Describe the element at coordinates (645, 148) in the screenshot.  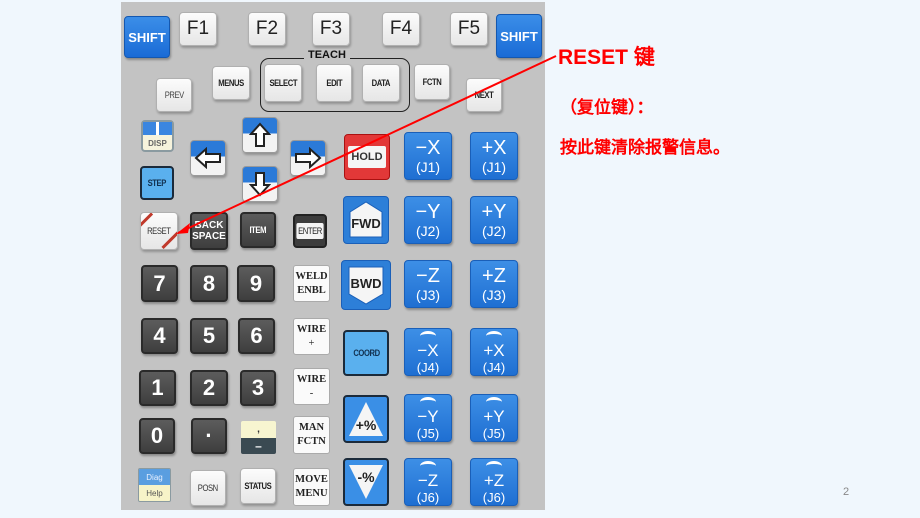
I see `annotation-description: 按此键清除报警信息。` at that location.